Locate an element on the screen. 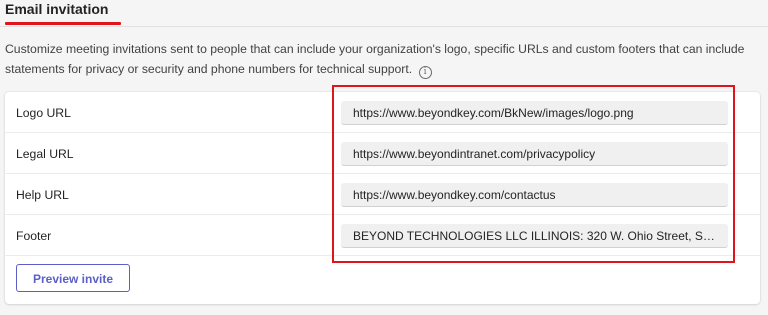  section-title-underline is located at coordinates (63, 23).